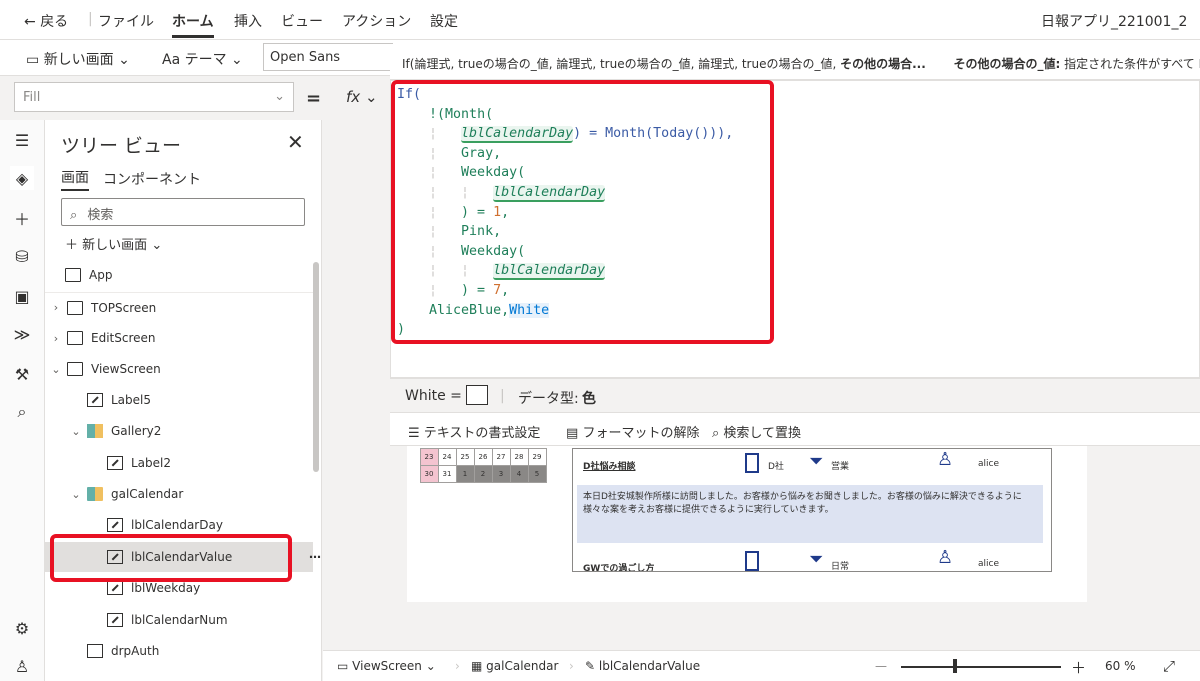  I want to click on gallery-icon, so click(95, 431).